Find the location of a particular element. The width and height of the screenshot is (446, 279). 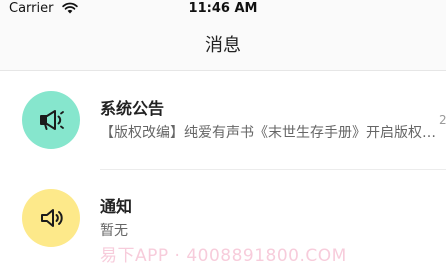

message-preview: 暂无 is located at coordinates (114, 231).